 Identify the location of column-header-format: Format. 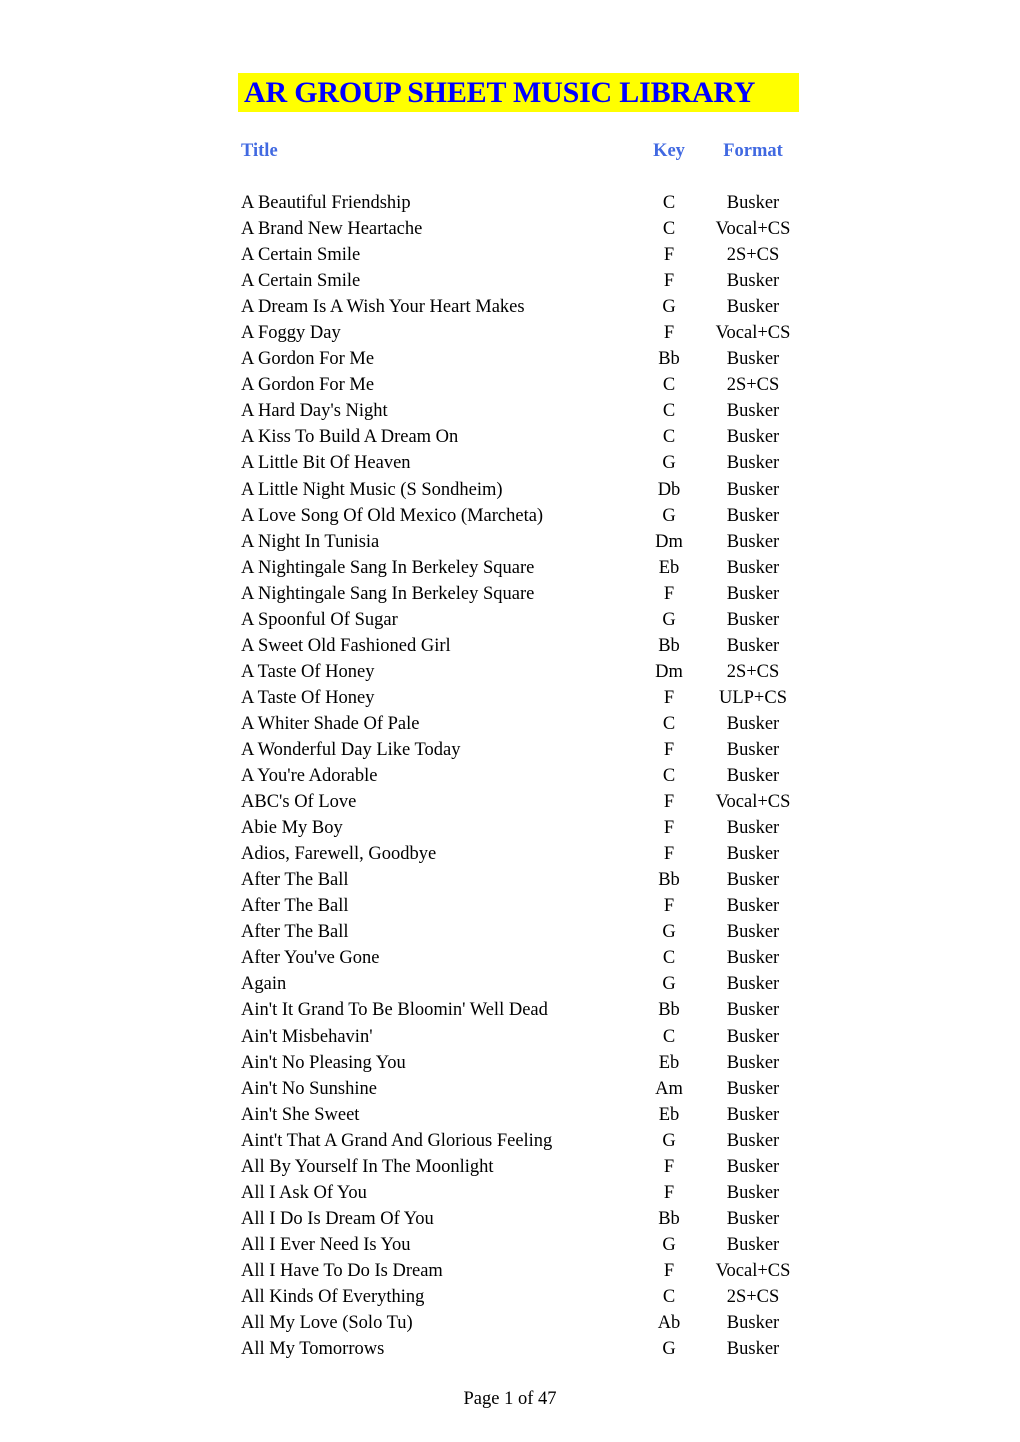
(753, 151).